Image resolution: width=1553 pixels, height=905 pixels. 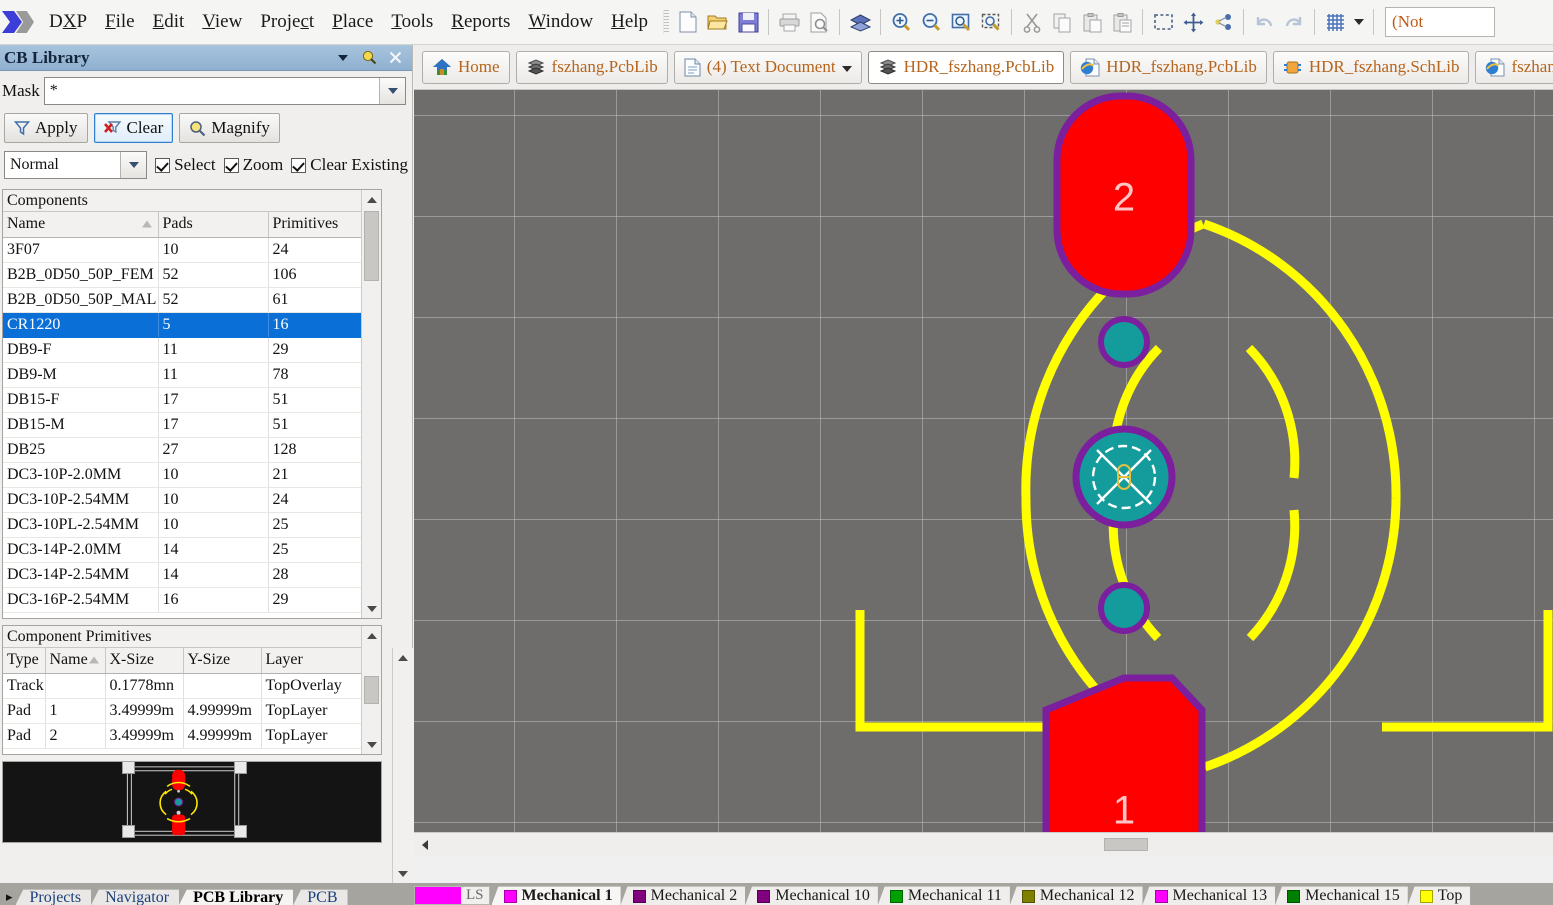 What do you see at coordinates (966, 67) in the screenshot?
I see `document-tab-3: HDR_fszhang.PcbLib` at bounding box center [966, 67].